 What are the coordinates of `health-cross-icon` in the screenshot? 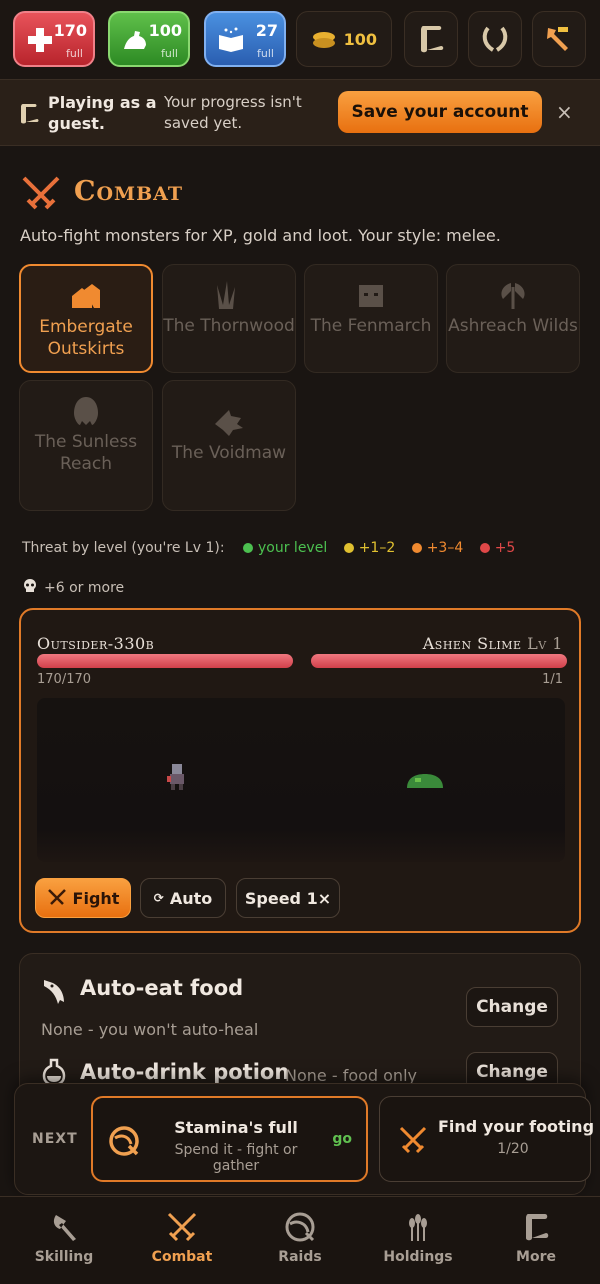 It's located at (40, 40).